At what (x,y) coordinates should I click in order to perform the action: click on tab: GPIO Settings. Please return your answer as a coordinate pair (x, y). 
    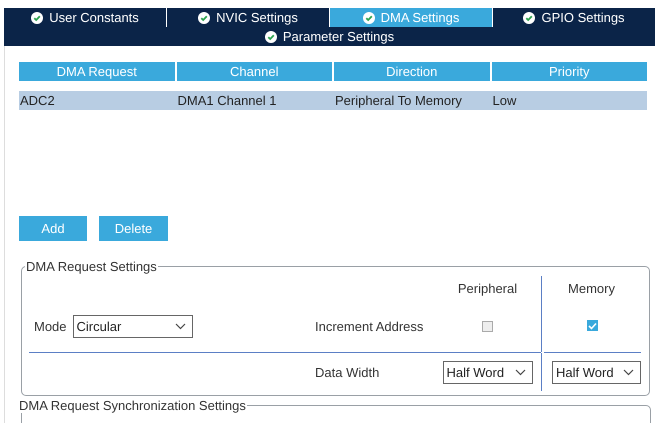
    Looking at the image, I should click on (574, 17).